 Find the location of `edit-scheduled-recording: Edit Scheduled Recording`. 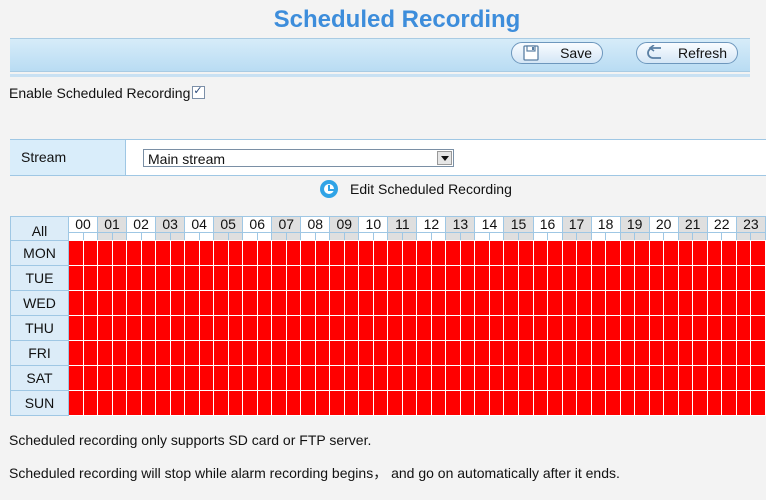

edit-scheduled-recording: Edit Scheduled Recording is located at coordinates (416, 189).